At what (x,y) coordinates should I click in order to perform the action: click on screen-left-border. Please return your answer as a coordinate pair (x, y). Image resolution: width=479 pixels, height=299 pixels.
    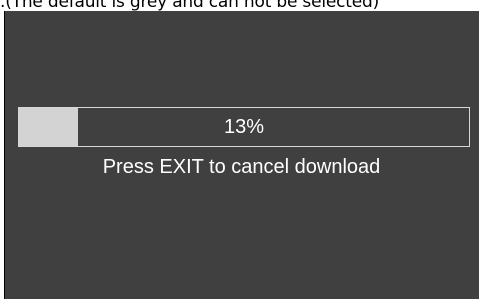
    Looking at the image, I should click on (4, 155).